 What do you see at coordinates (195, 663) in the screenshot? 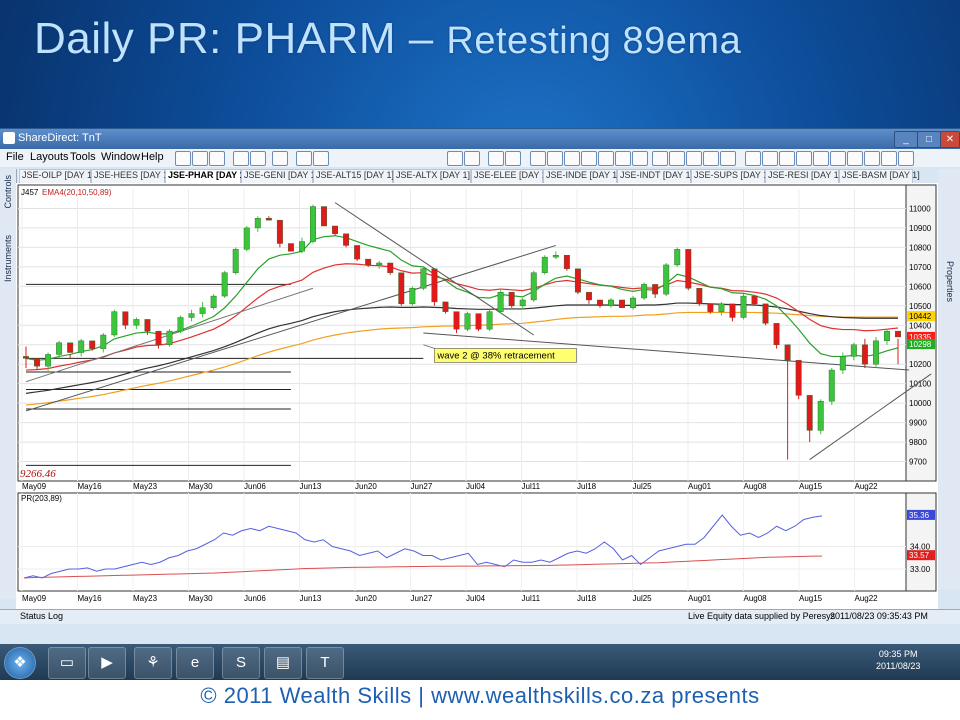
I see `ie-icon: e` at bounding box center [195, 663].